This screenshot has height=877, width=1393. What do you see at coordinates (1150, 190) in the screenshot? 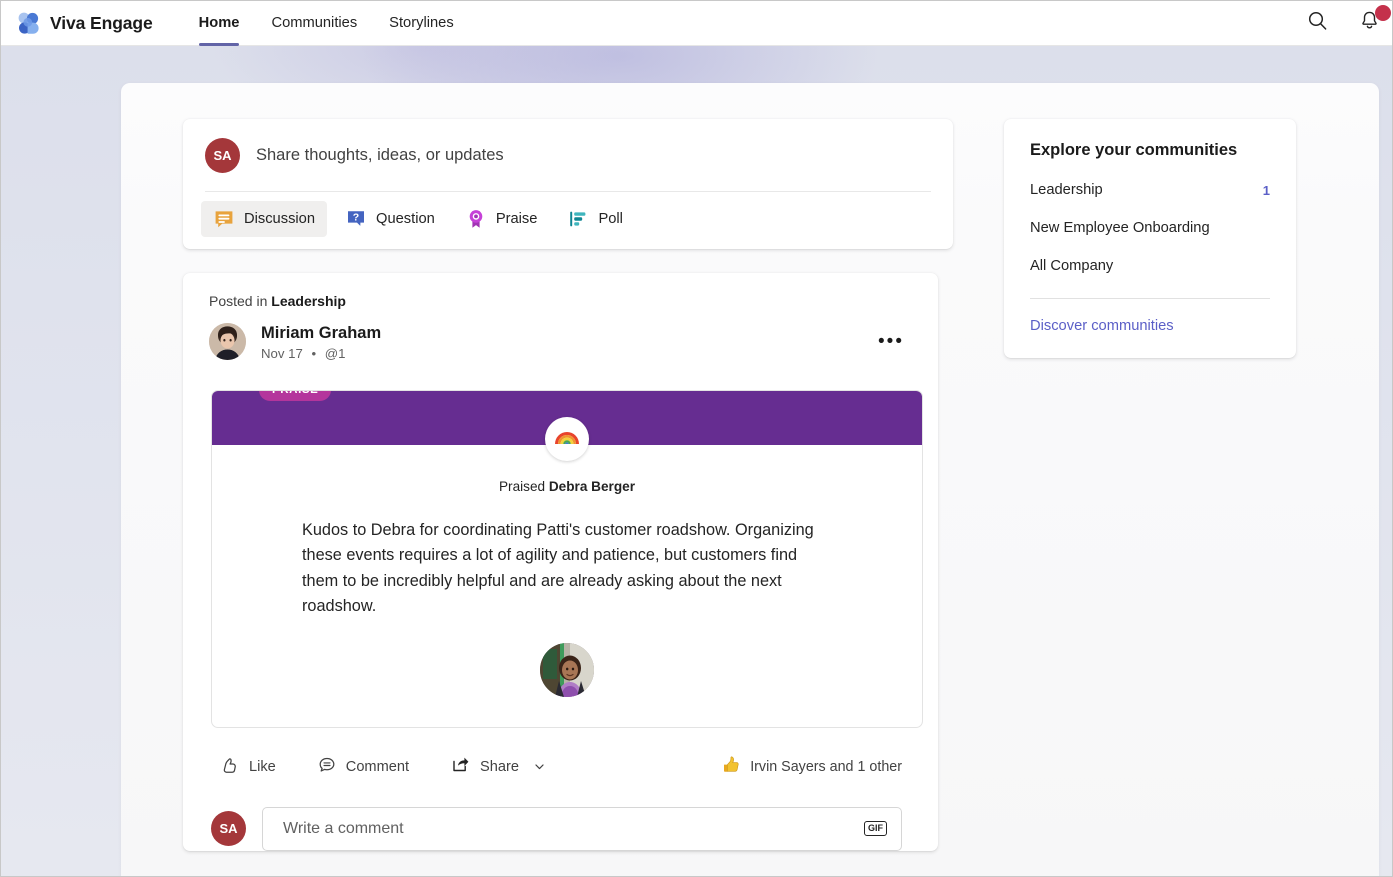
I see `community-item-leadership: Leadership 1` at bounding box center [1150, 190].